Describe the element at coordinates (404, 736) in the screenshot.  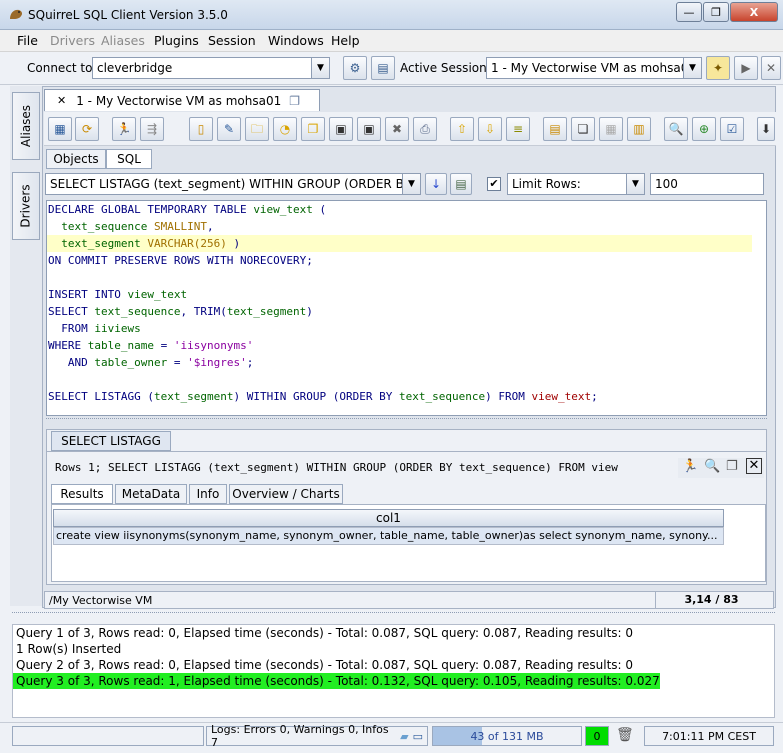
I see `logs-icon: ▰` at that location.